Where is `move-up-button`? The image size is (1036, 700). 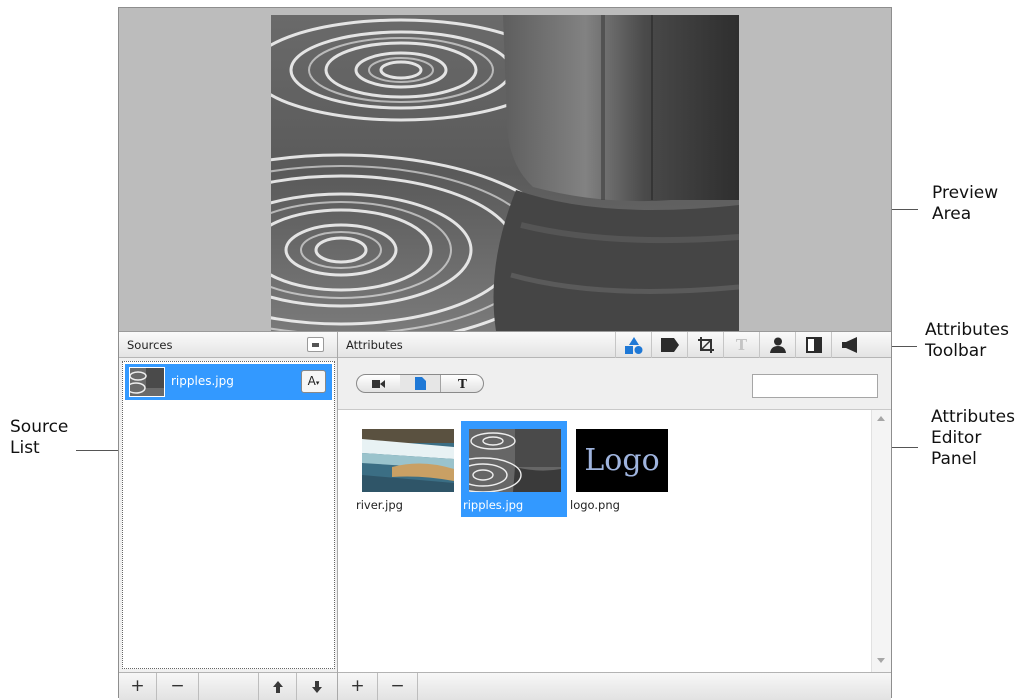
move-up-button is located at coordinates (278, 686).